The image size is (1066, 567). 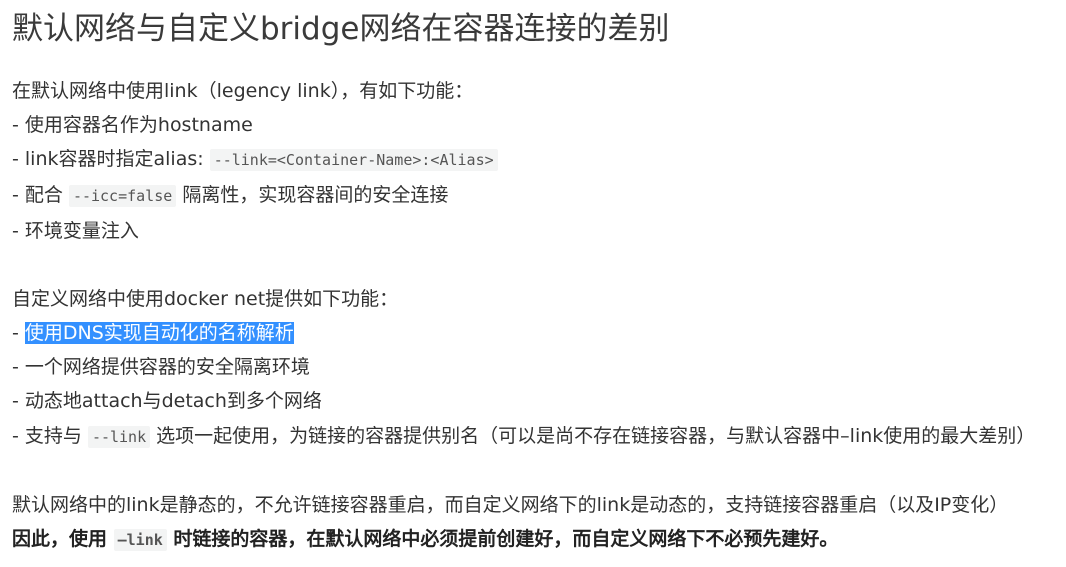 What do you see at coordinates (159, 333) in the screenshot?
I see `selected-text: 使用DNS实现自动化的名称解析` at bounding box center [159, 333].